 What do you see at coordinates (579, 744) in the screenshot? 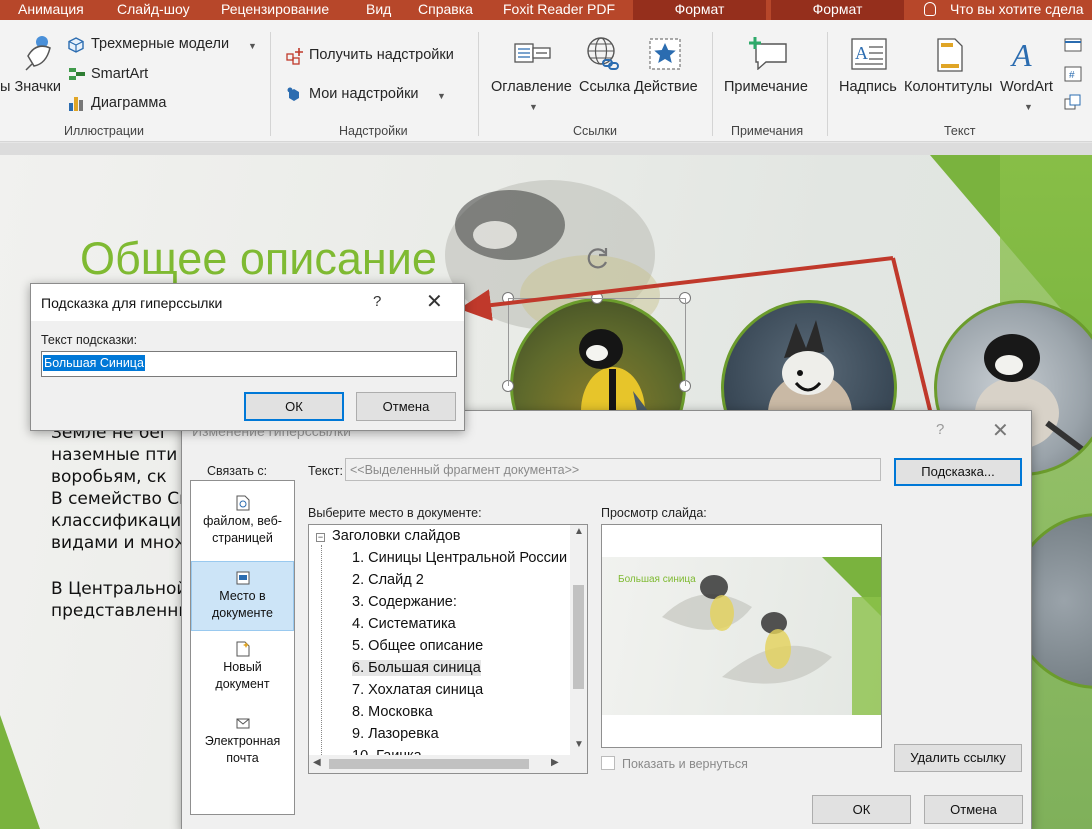
I see `scroll-down-icon: ▼` at bounding box center [579, 744].